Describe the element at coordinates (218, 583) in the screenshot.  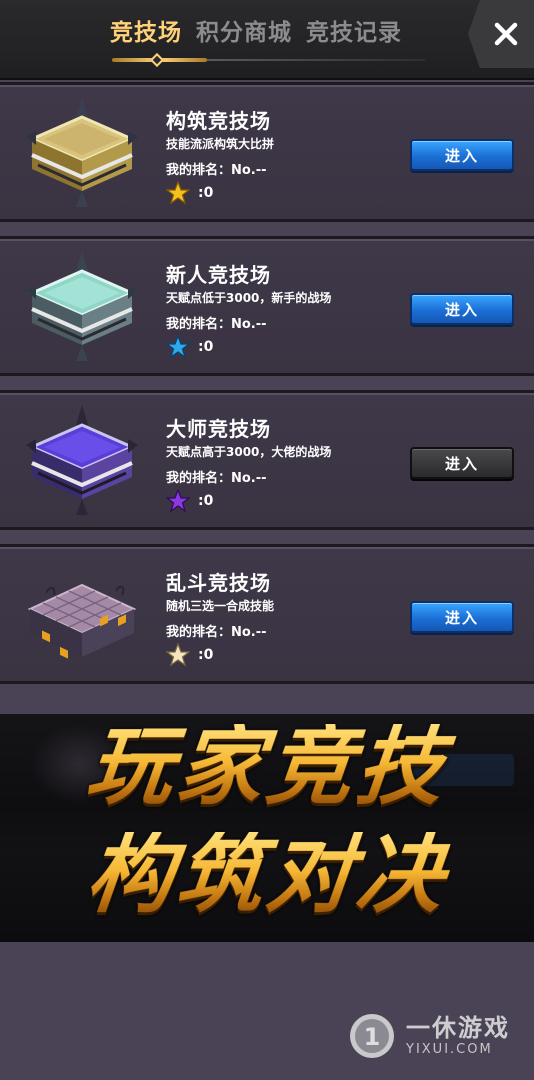
I see `arena-title: 乱斗竞技场` at that location.